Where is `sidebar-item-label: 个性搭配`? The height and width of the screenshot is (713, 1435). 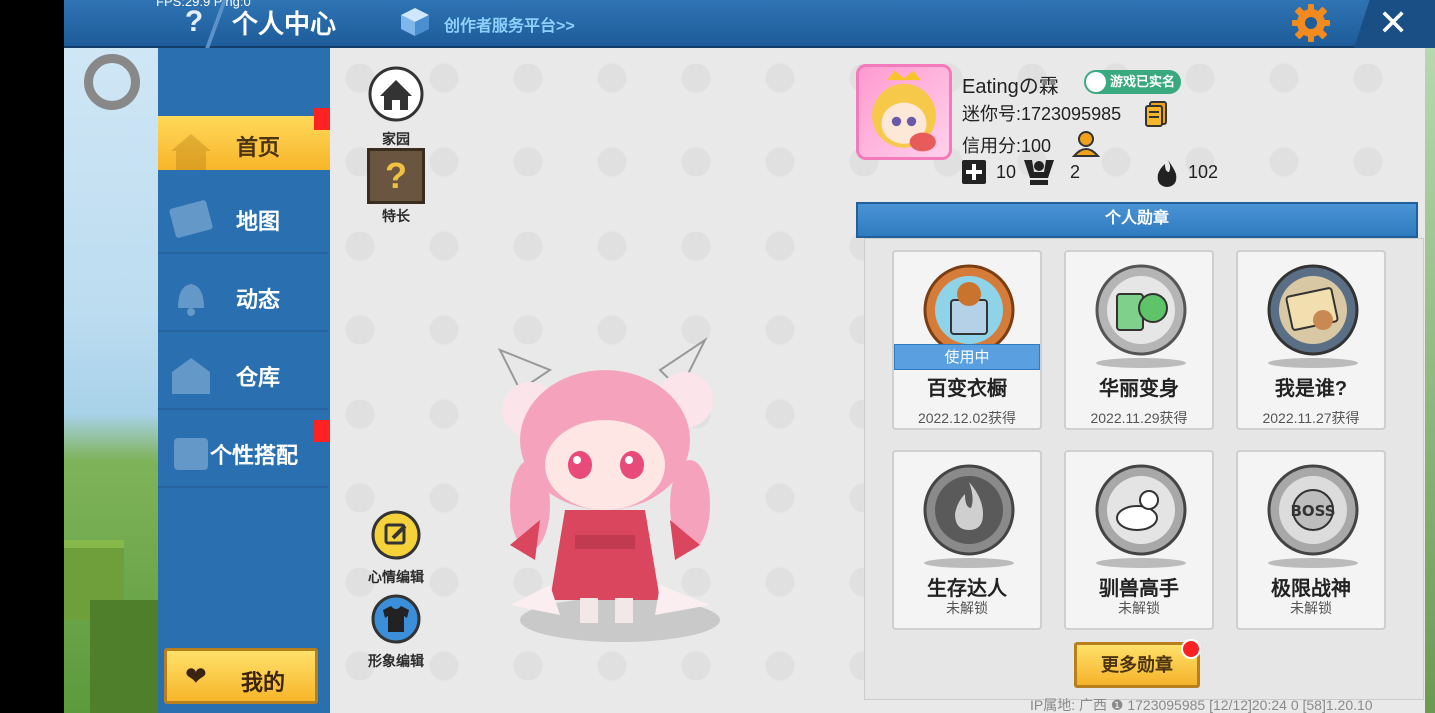
sidebar-item-label: 个性搭配 is located at coordinates (254, 455).